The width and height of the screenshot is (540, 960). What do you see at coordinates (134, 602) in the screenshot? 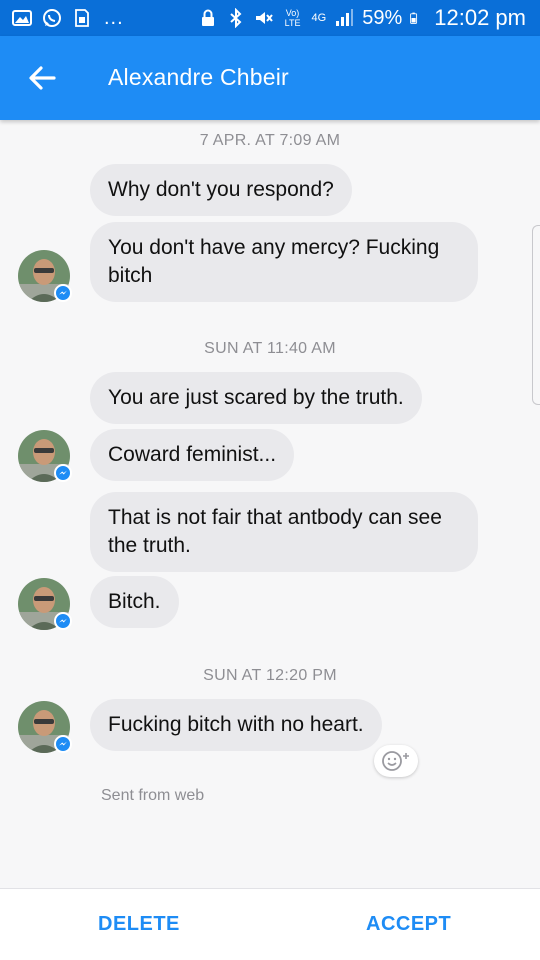
I see `message-bubble: Bitch.` at bounding box center [134, 602].